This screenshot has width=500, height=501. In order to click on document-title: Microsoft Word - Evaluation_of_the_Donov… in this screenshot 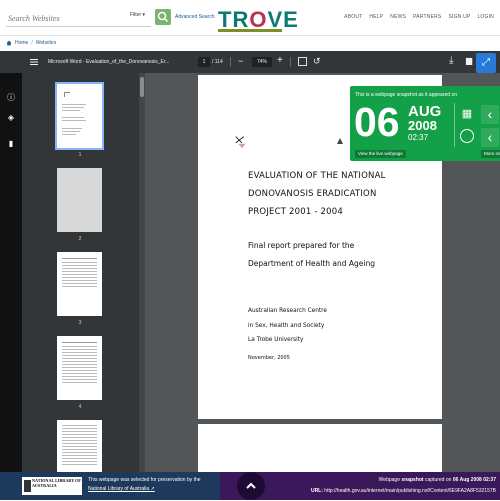, I will do `click(109, 62)`.